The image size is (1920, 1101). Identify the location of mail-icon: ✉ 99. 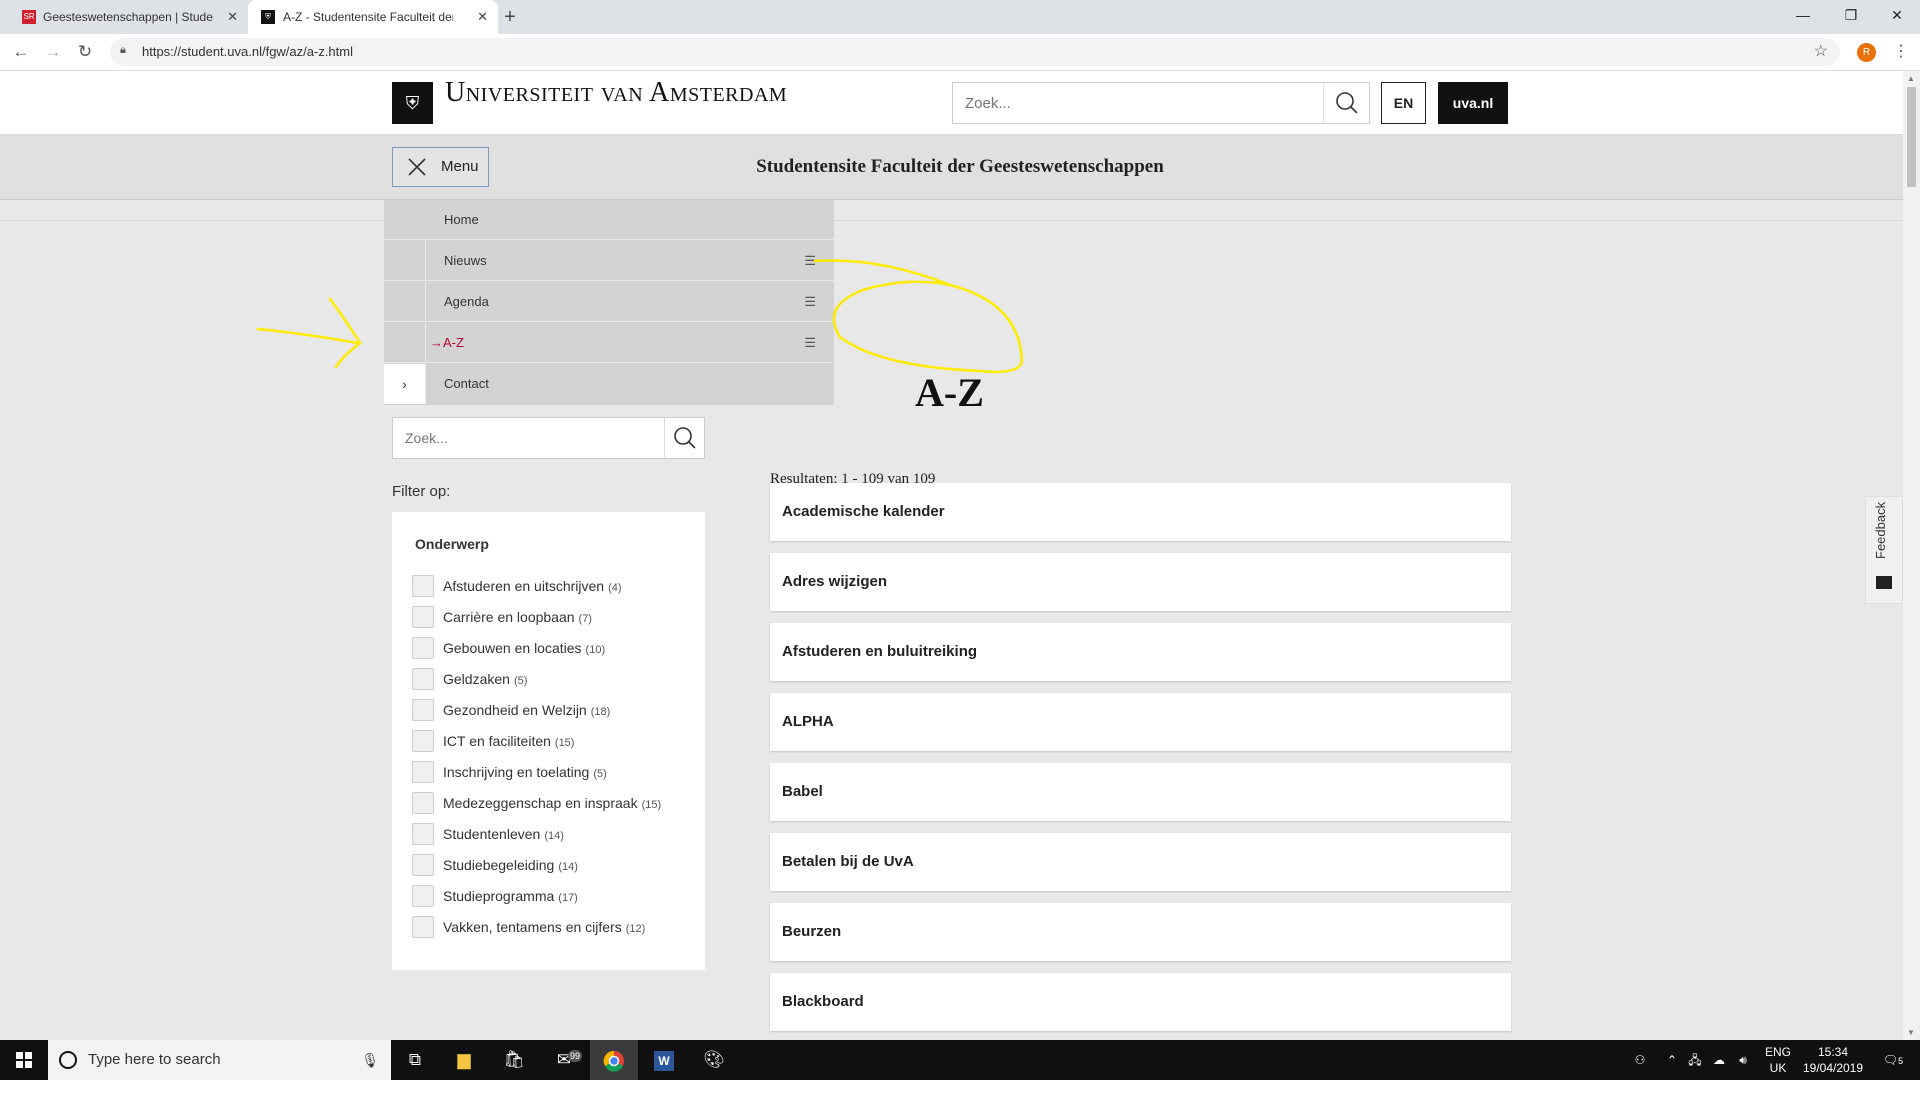
(564, 1060).